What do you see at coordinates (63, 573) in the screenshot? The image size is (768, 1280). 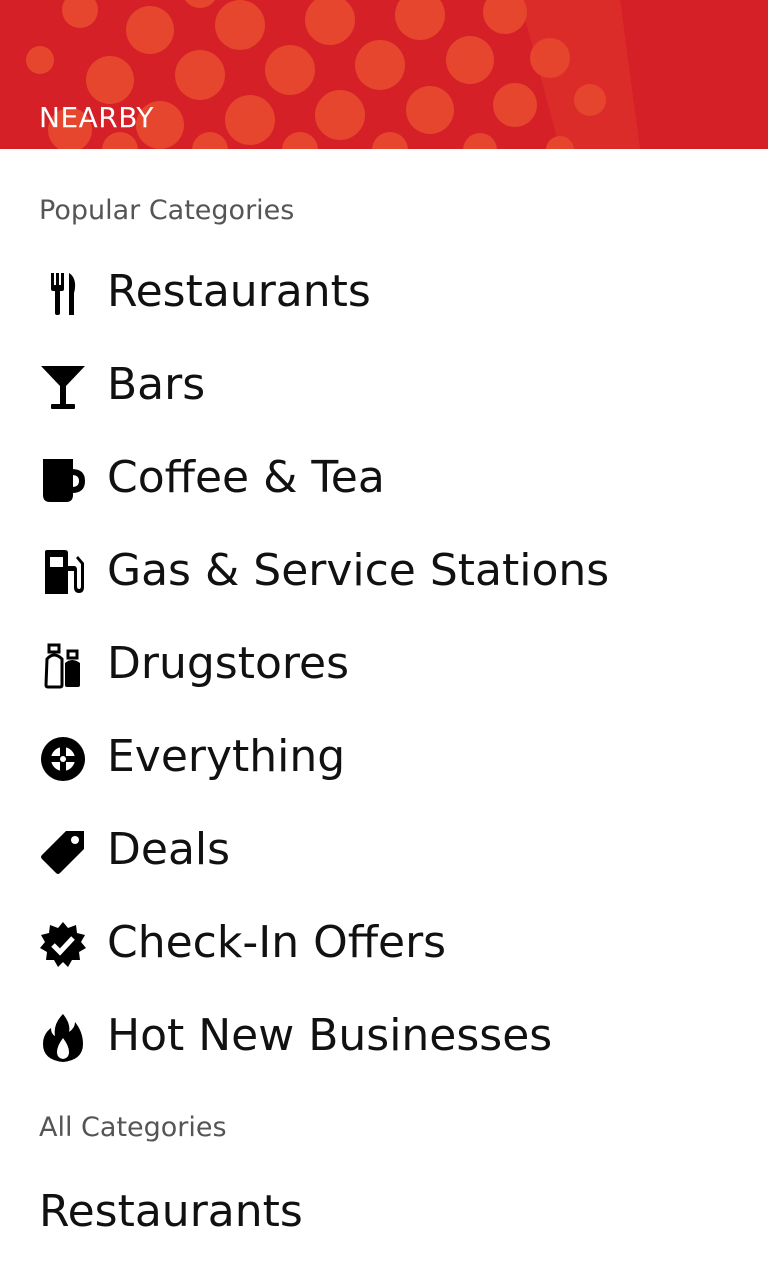 I see `gas-pump-icon` at bounding box center [63, 573].